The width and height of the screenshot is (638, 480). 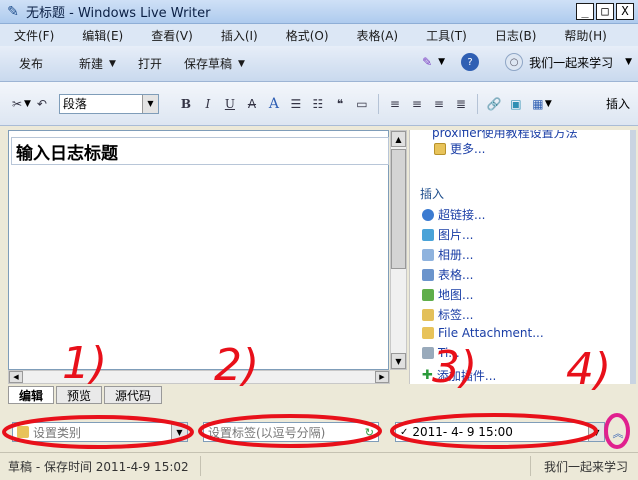 What do you see at coordinates (172, 35) in the screenshot?
I see `menu-view: 查看(V)` at bounding box center [172, 35].